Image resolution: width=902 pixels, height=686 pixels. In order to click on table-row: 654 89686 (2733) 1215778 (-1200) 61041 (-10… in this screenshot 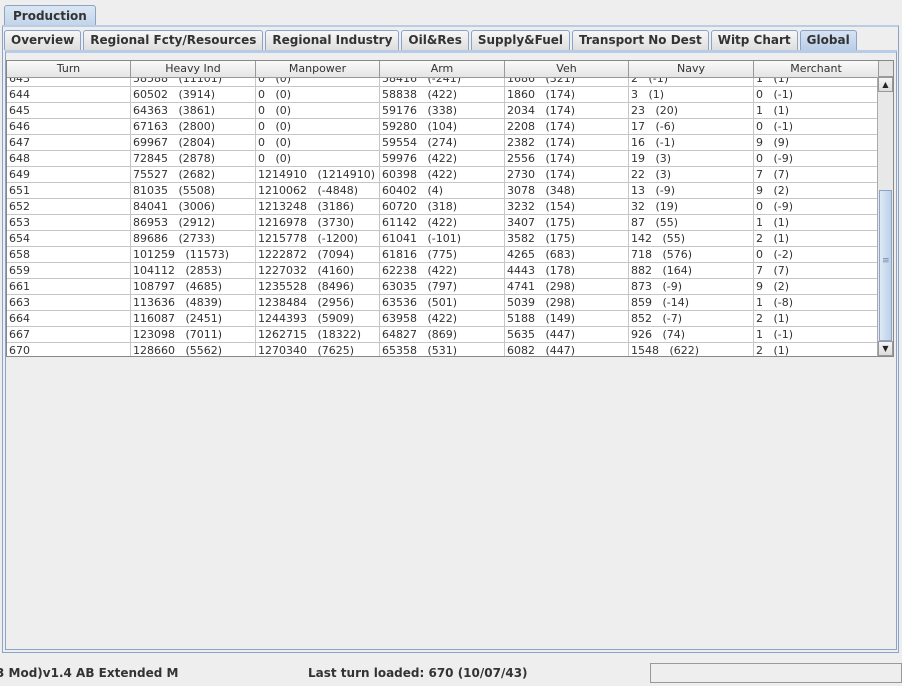, I will do `click(443, 239)`.